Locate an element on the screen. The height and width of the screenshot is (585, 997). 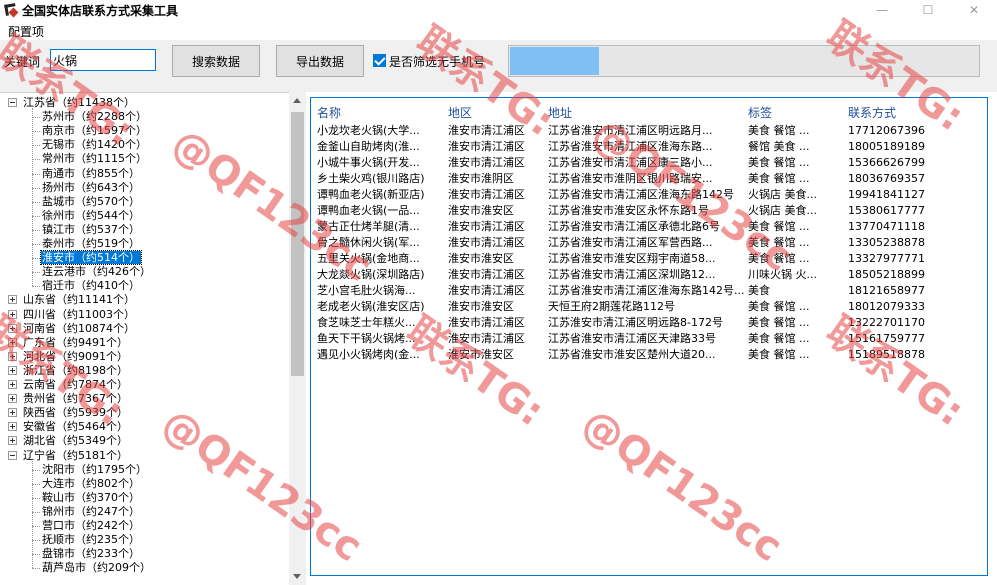
table-cell: 13770471118 is located at coordinates (886, 226).